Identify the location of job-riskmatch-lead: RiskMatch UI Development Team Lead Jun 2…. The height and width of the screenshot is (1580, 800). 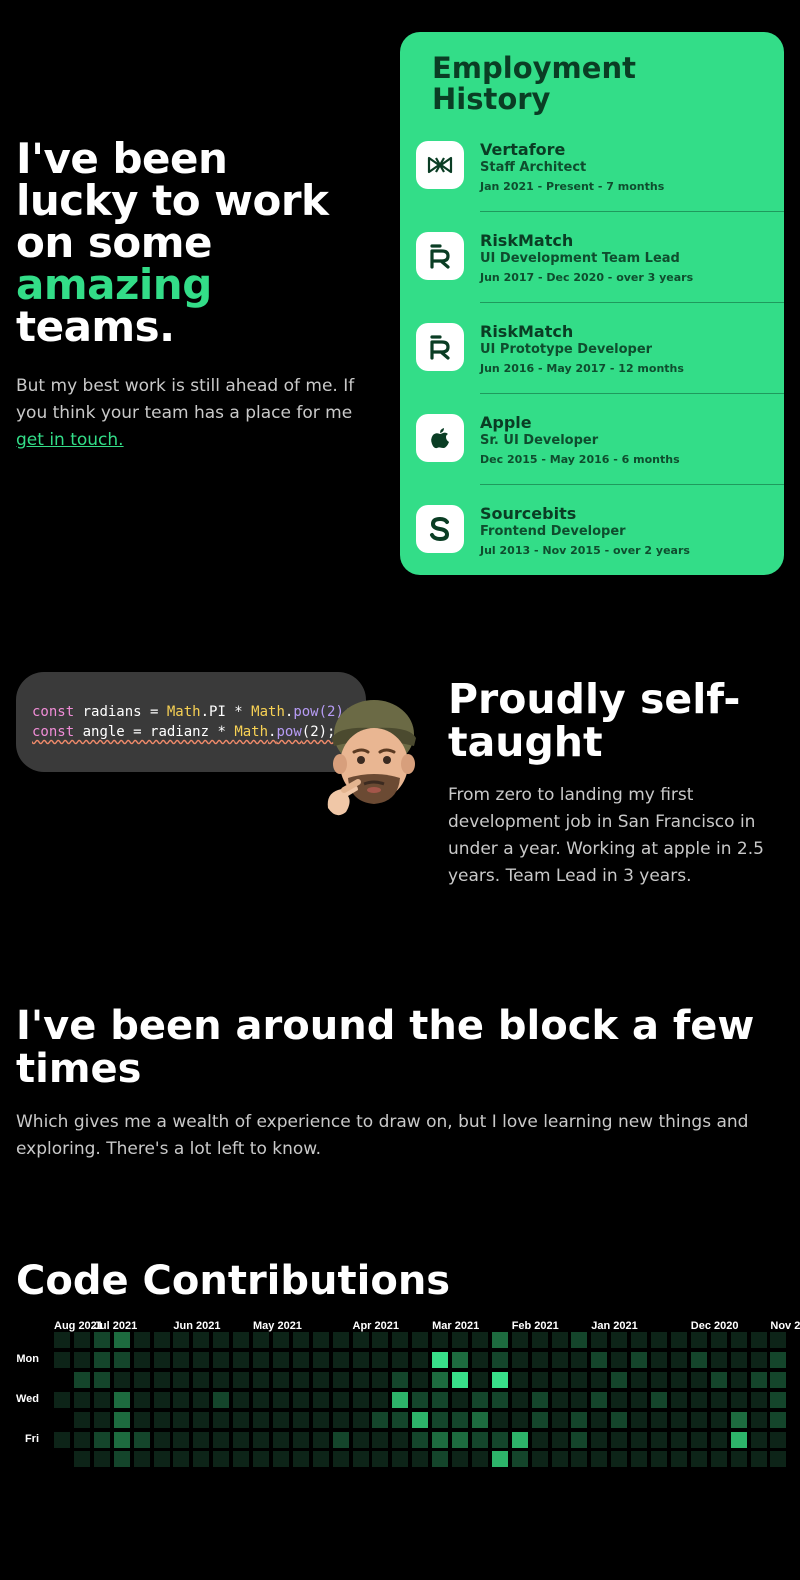
(592, 272).